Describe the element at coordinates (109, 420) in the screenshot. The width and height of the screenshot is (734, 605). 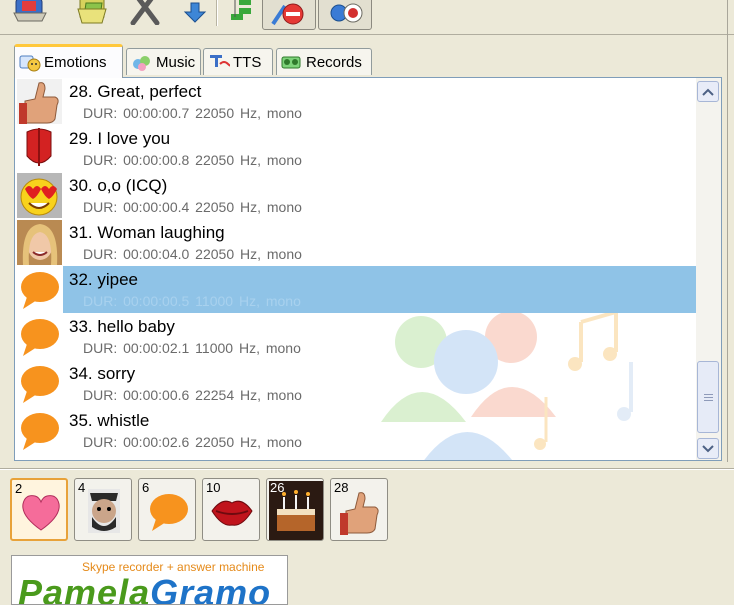
I see `sound-title: 35. whistle` at that location.